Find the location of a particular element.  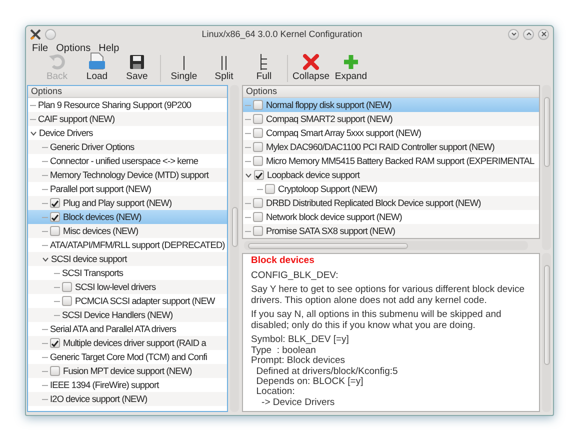

document-icon is located at coordinates (97, 61).